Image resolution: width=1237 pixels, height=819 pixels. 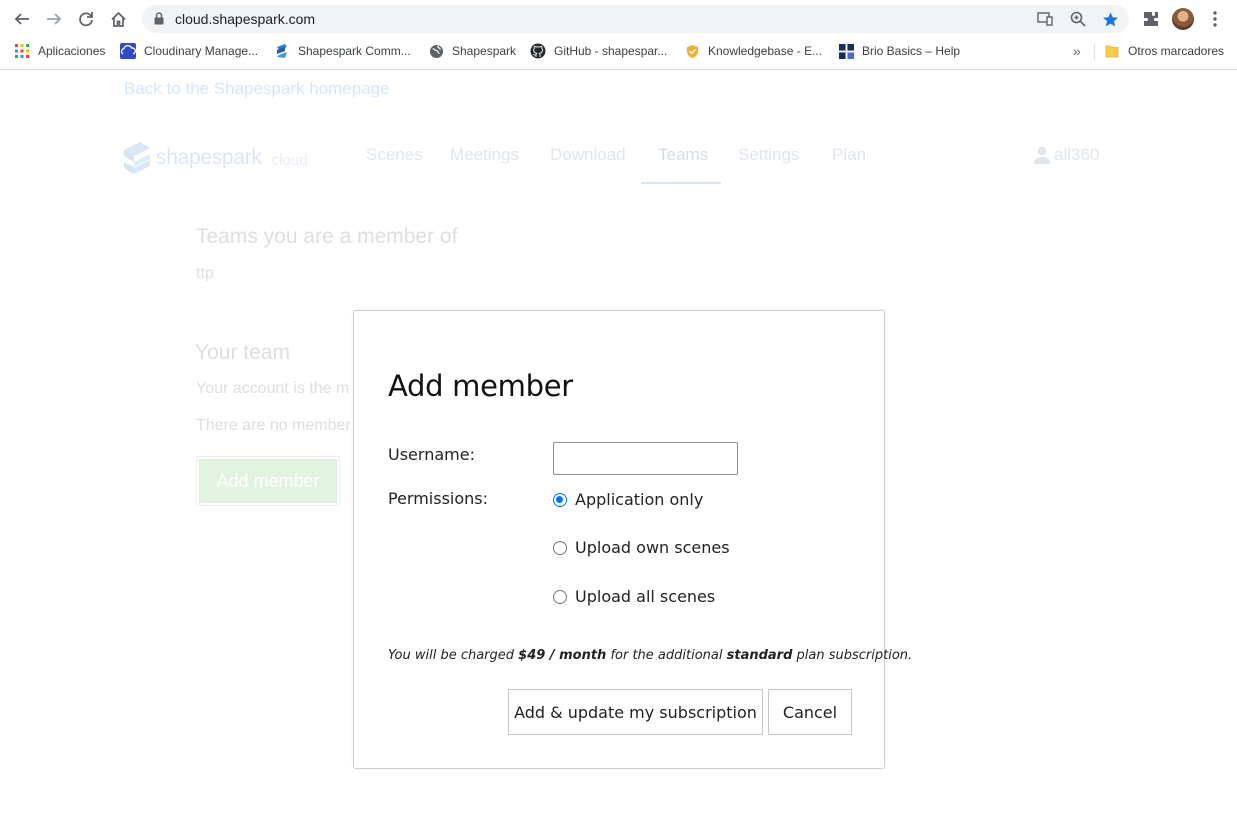 What do you see at coordinates (639, 499) in the screenshot?
I see `radio-label: Application only` at bounding box center [639, 499].